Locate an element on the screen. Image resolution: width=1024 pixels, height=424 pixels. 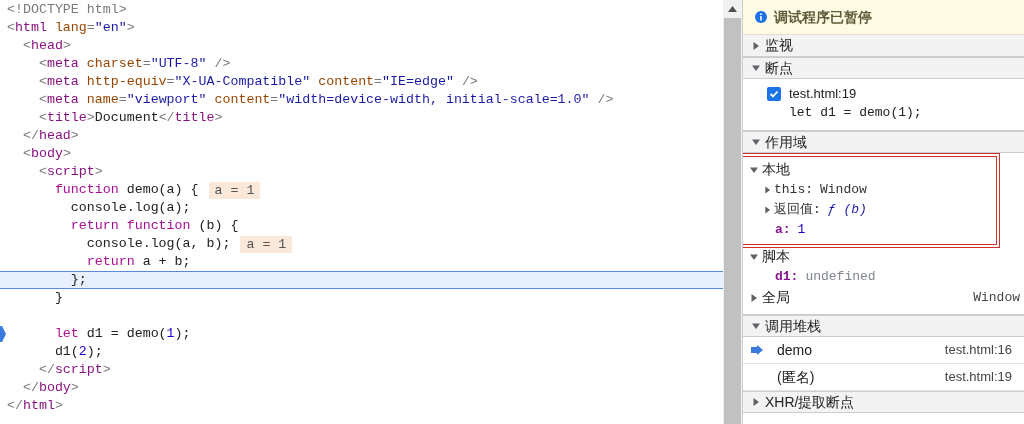
code-line: <meta charset="UTF-8" /> is located at coordinates (134, 64).